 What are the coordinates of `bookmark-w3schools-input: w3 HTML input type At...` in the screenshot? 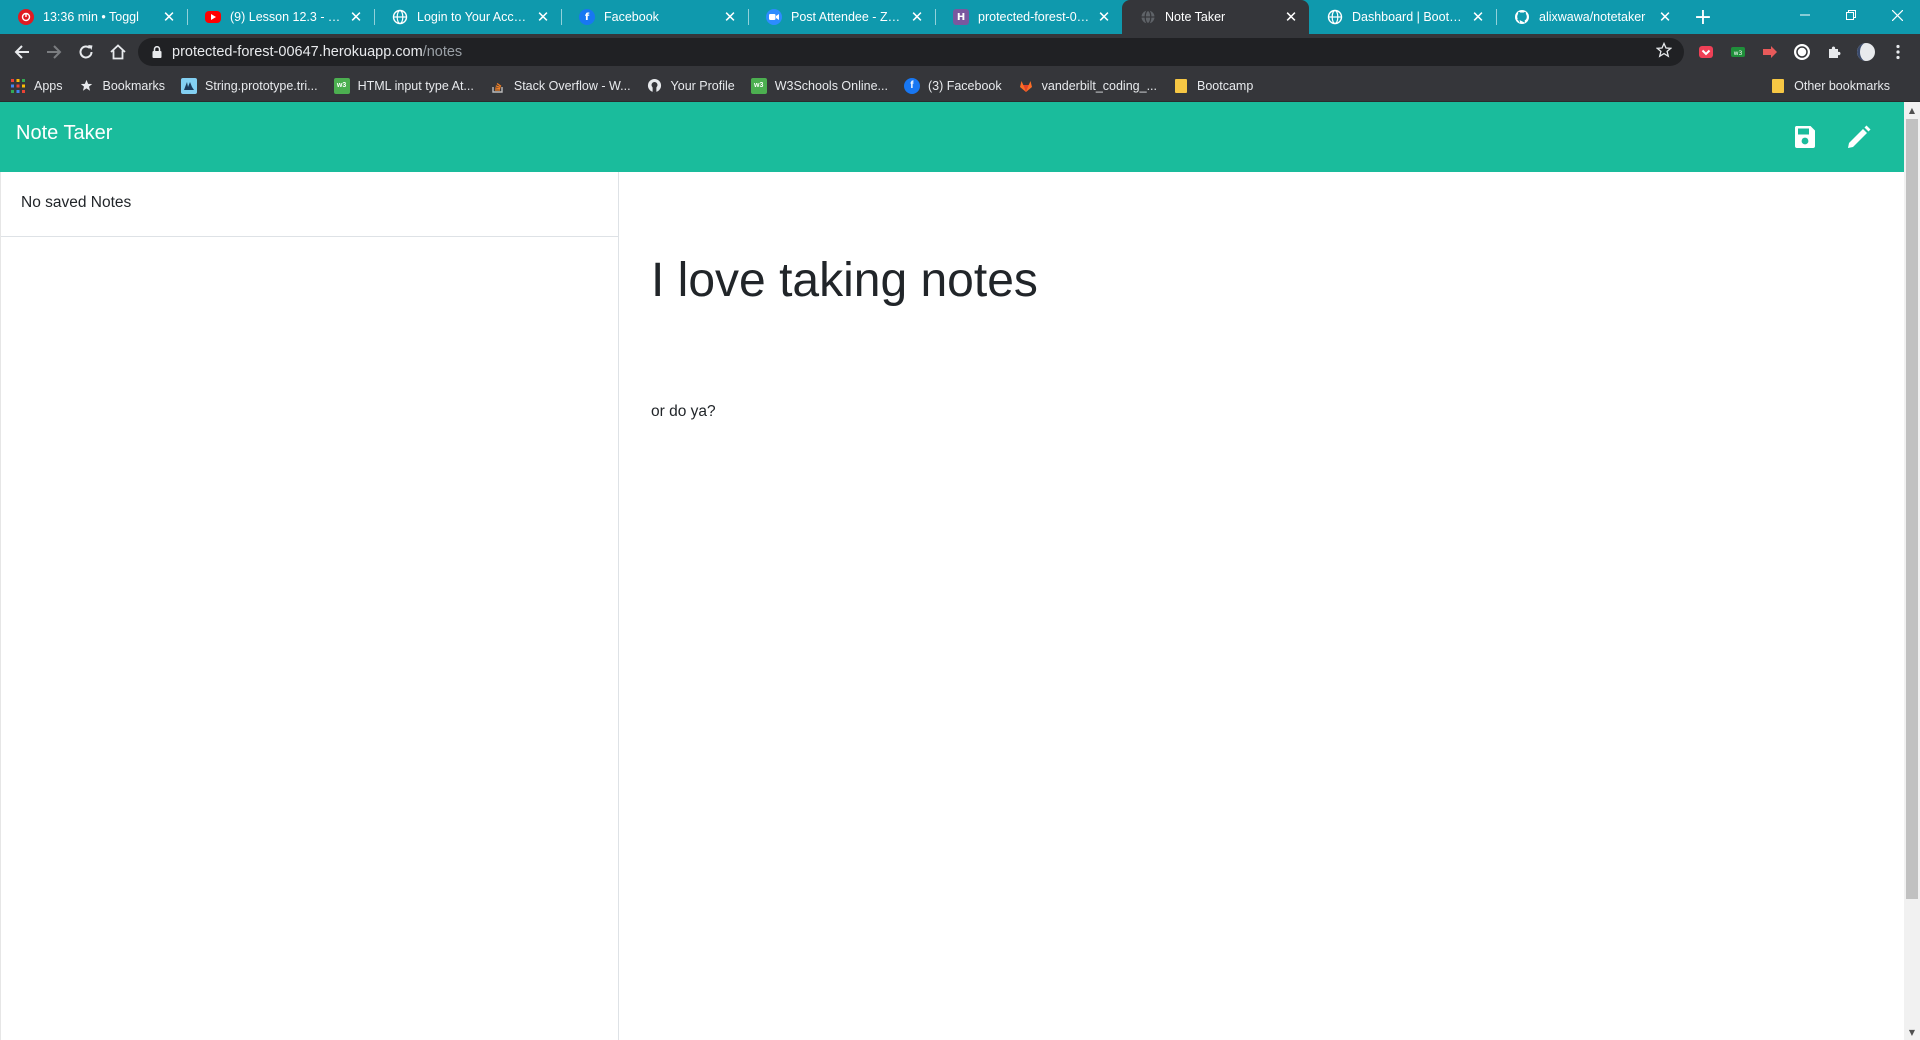 It's located at (403, 85).